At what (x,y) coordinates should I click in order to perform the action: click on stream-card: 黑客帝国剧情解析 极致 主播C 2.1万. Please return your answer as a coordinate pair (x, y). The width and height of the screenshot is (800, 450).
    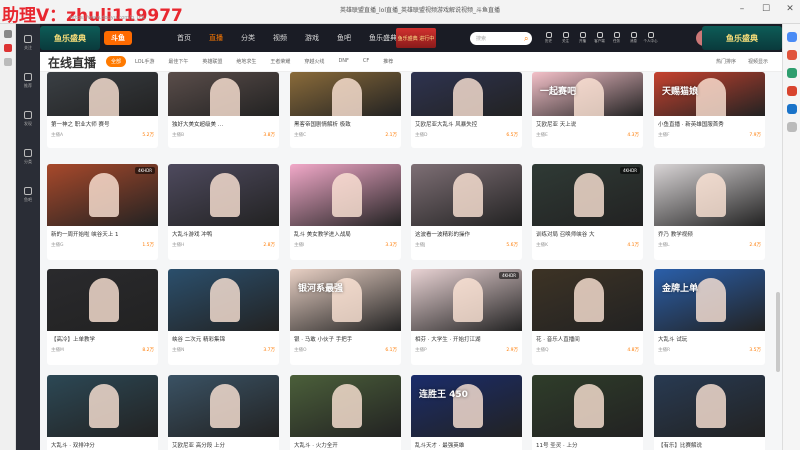
    Looking at the image, I should click on (345, 110).